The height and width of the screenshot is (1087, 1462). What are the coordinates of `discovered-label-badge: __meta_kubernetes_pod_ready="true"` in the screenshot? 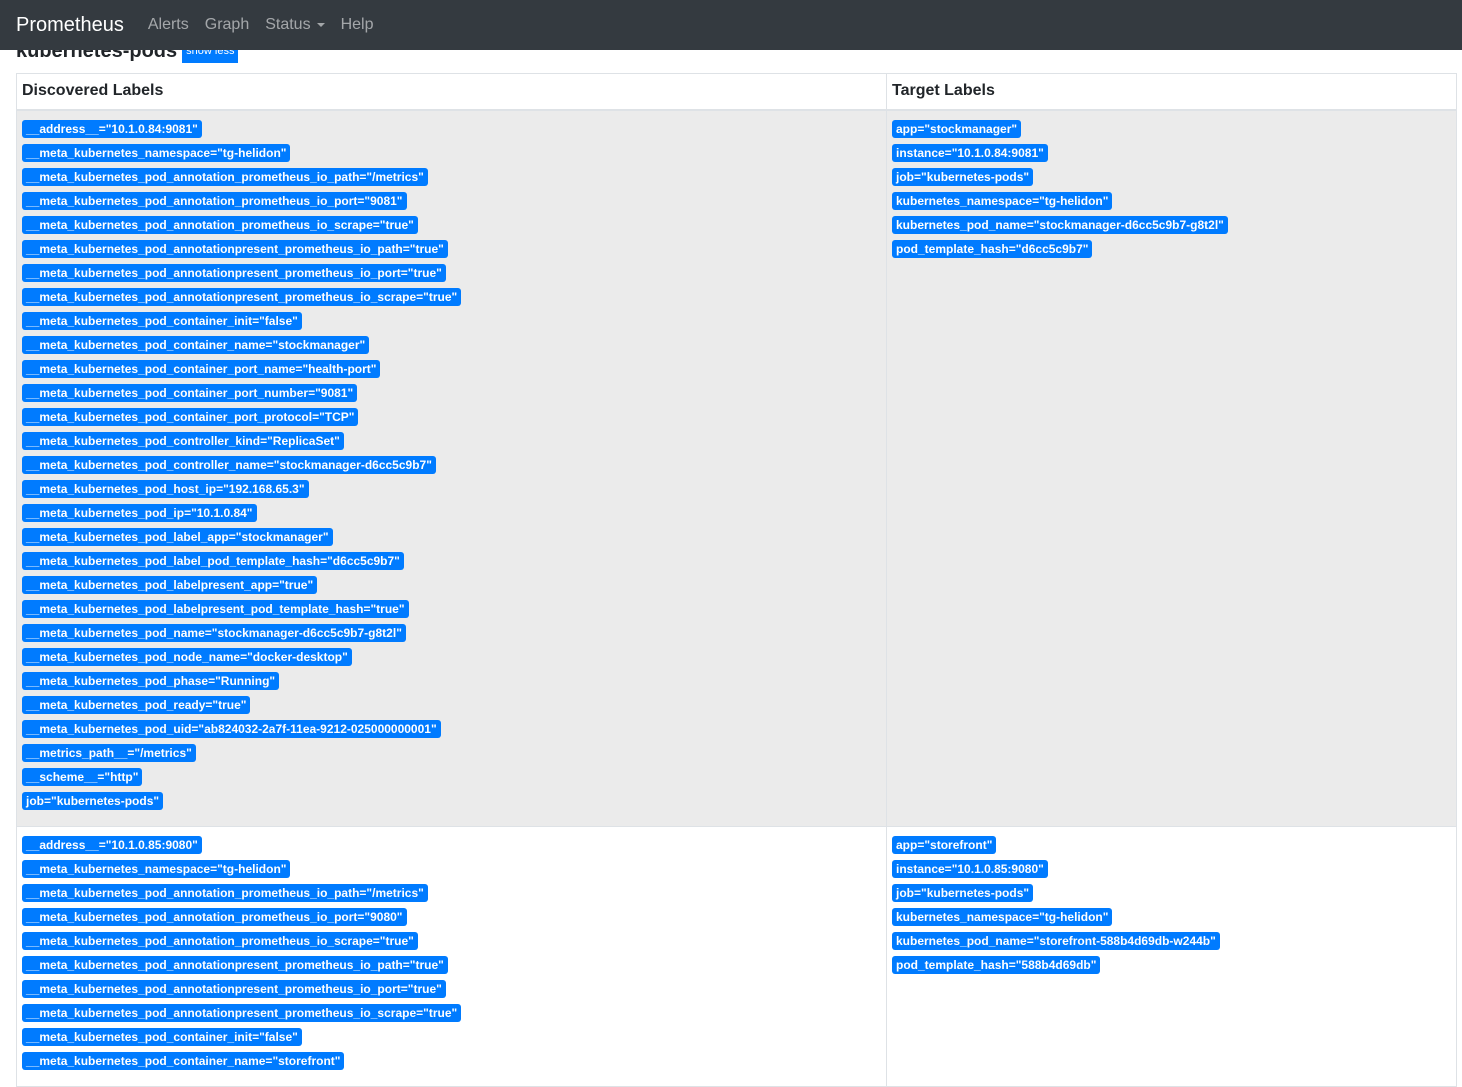 It's located at (136, 704).